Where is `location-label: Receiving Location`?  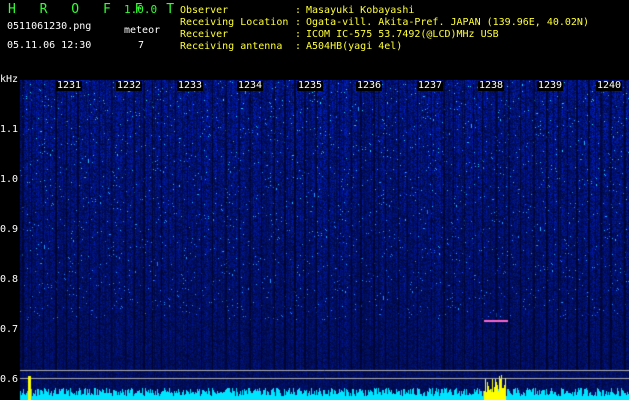 location-label: Receiving Location is located at coordinates (234, 22).